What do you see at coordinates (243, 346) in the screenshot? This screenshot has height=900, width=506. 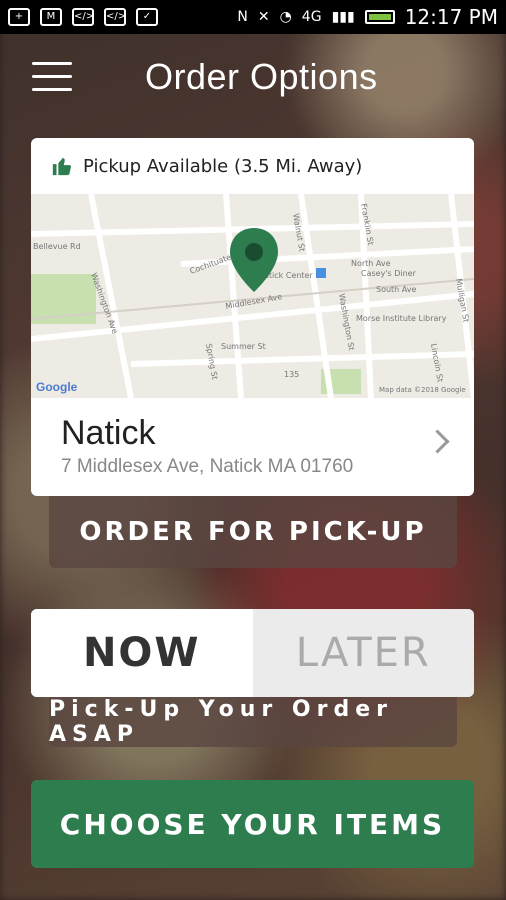 I see `map-label-summer: Summer St` at bounding box center [243, 346].